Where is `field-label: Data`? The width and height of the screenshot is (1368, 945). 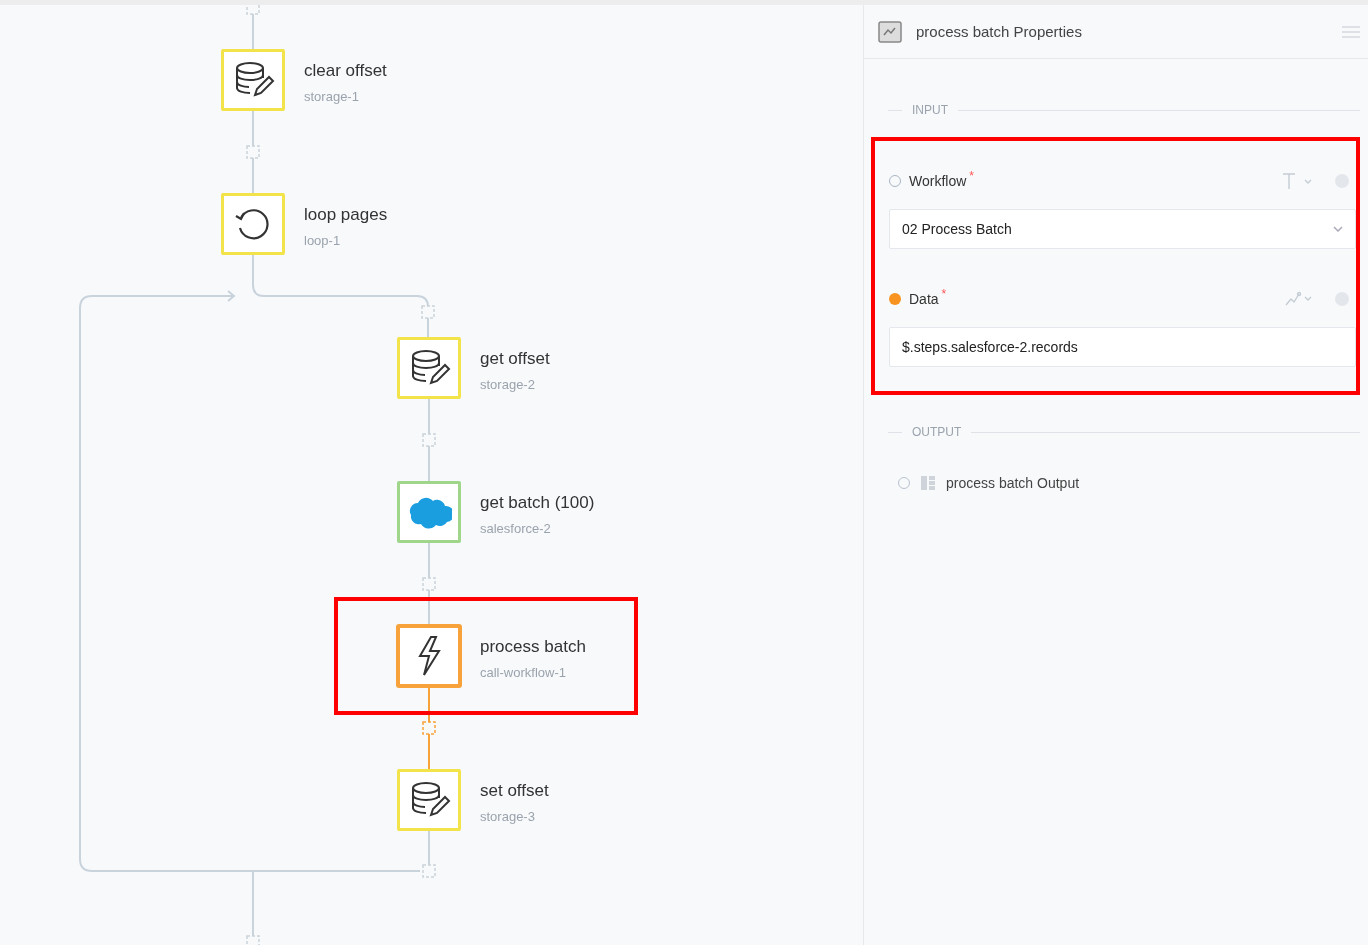 field-label: Data is located at coordinates (924, 299).